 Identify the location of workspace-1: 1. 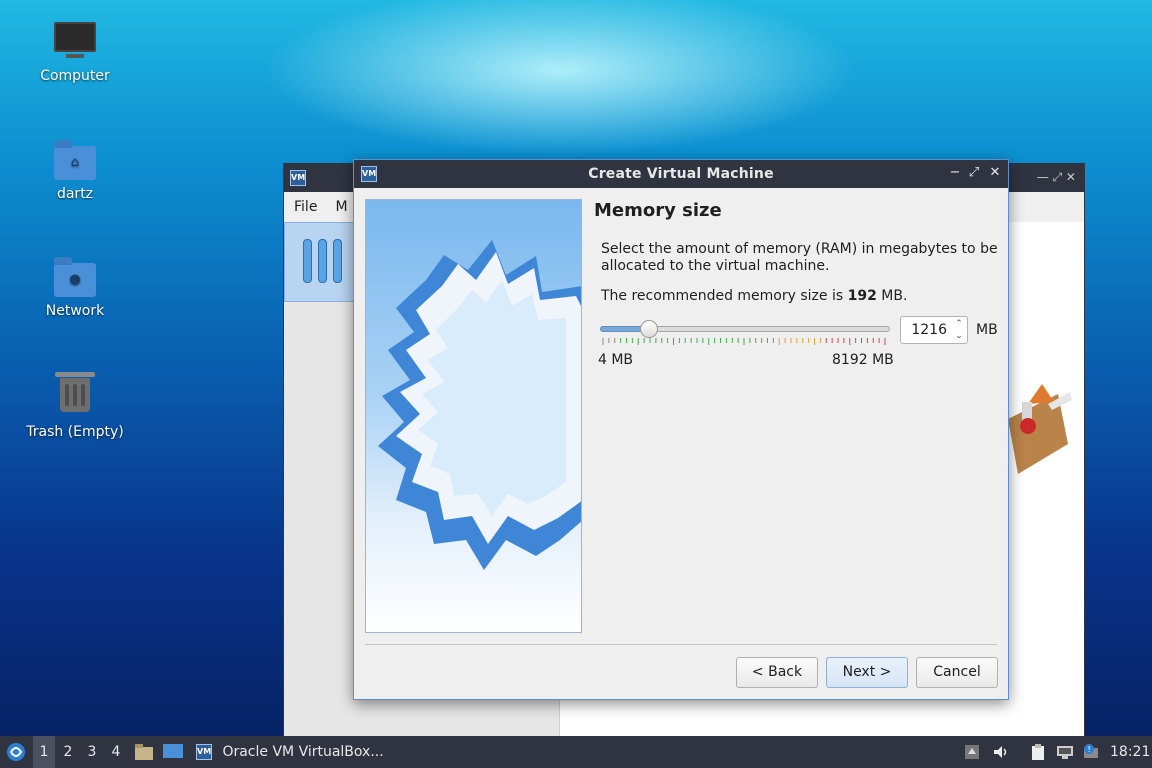
(44, 752).